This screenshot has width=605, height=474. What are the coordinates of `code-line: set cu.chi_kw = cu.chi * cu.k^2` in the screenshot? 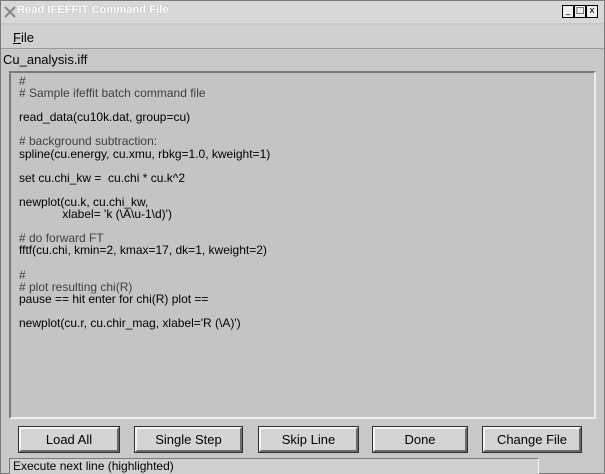 It's located at (102, 177).